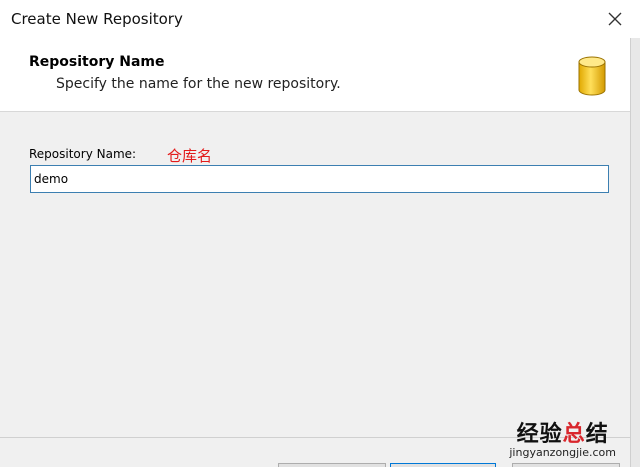  Describe the element at coordinates (320, 19) in the screenshot. I see `title-bar: Create New Repository` at that location.